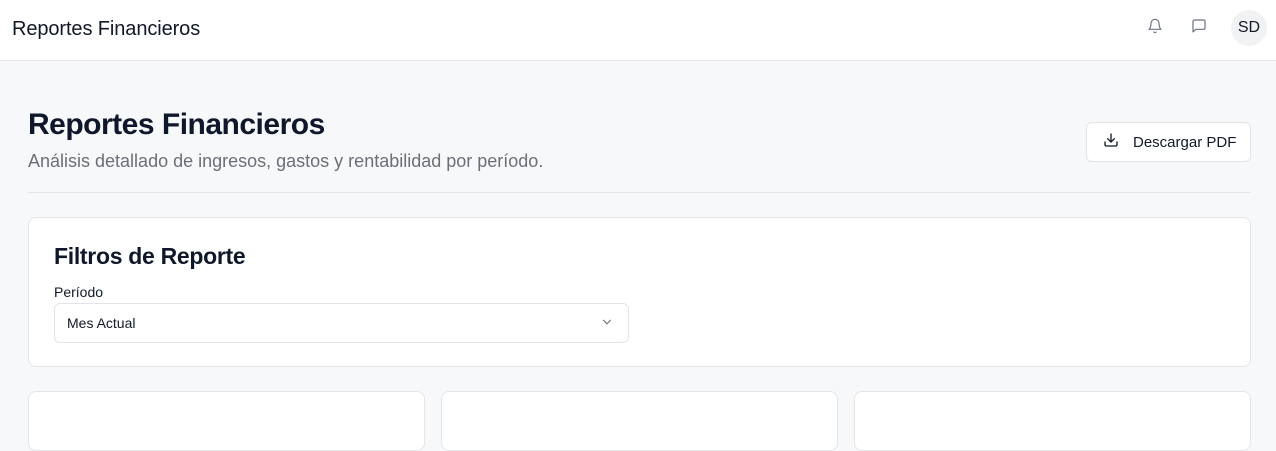  I want to click on message-icon, so click(1199, 28).